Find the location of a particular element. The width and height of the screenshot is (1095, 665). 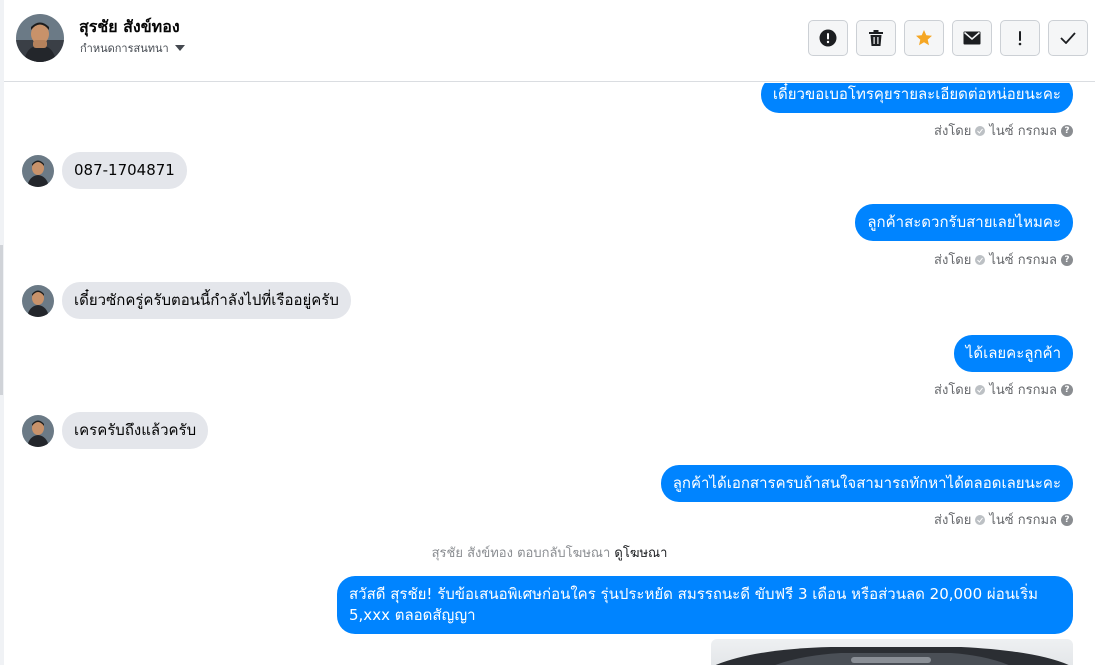

message-incoming: 087-1704871 is located at coordinates (104, 170).